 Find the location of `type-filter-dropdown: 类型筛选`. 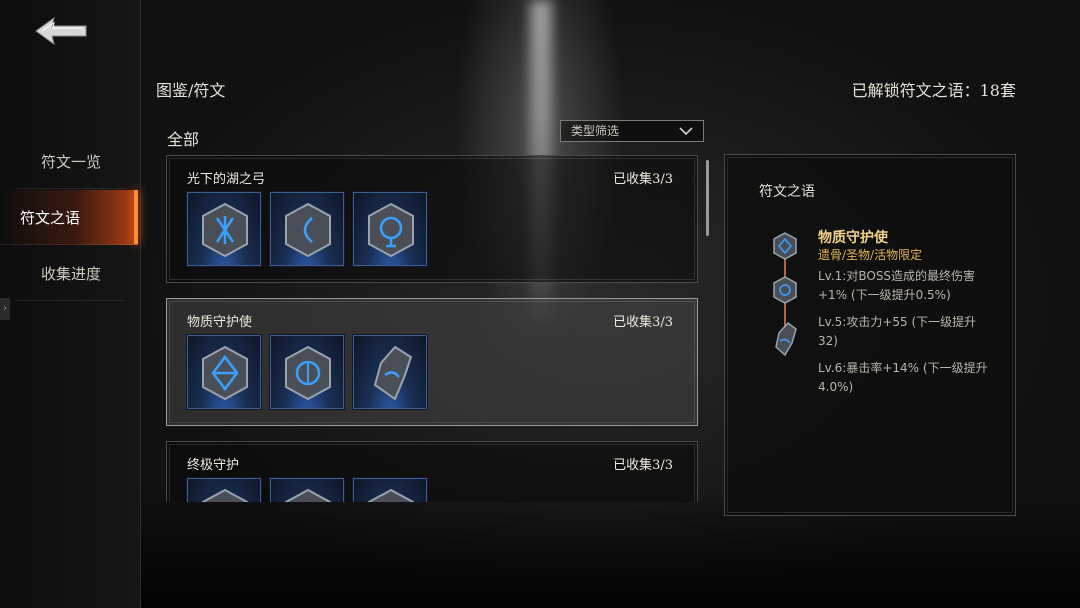

type-filter-dropdown: 类型筛选 is located at coordinates (632, 131).